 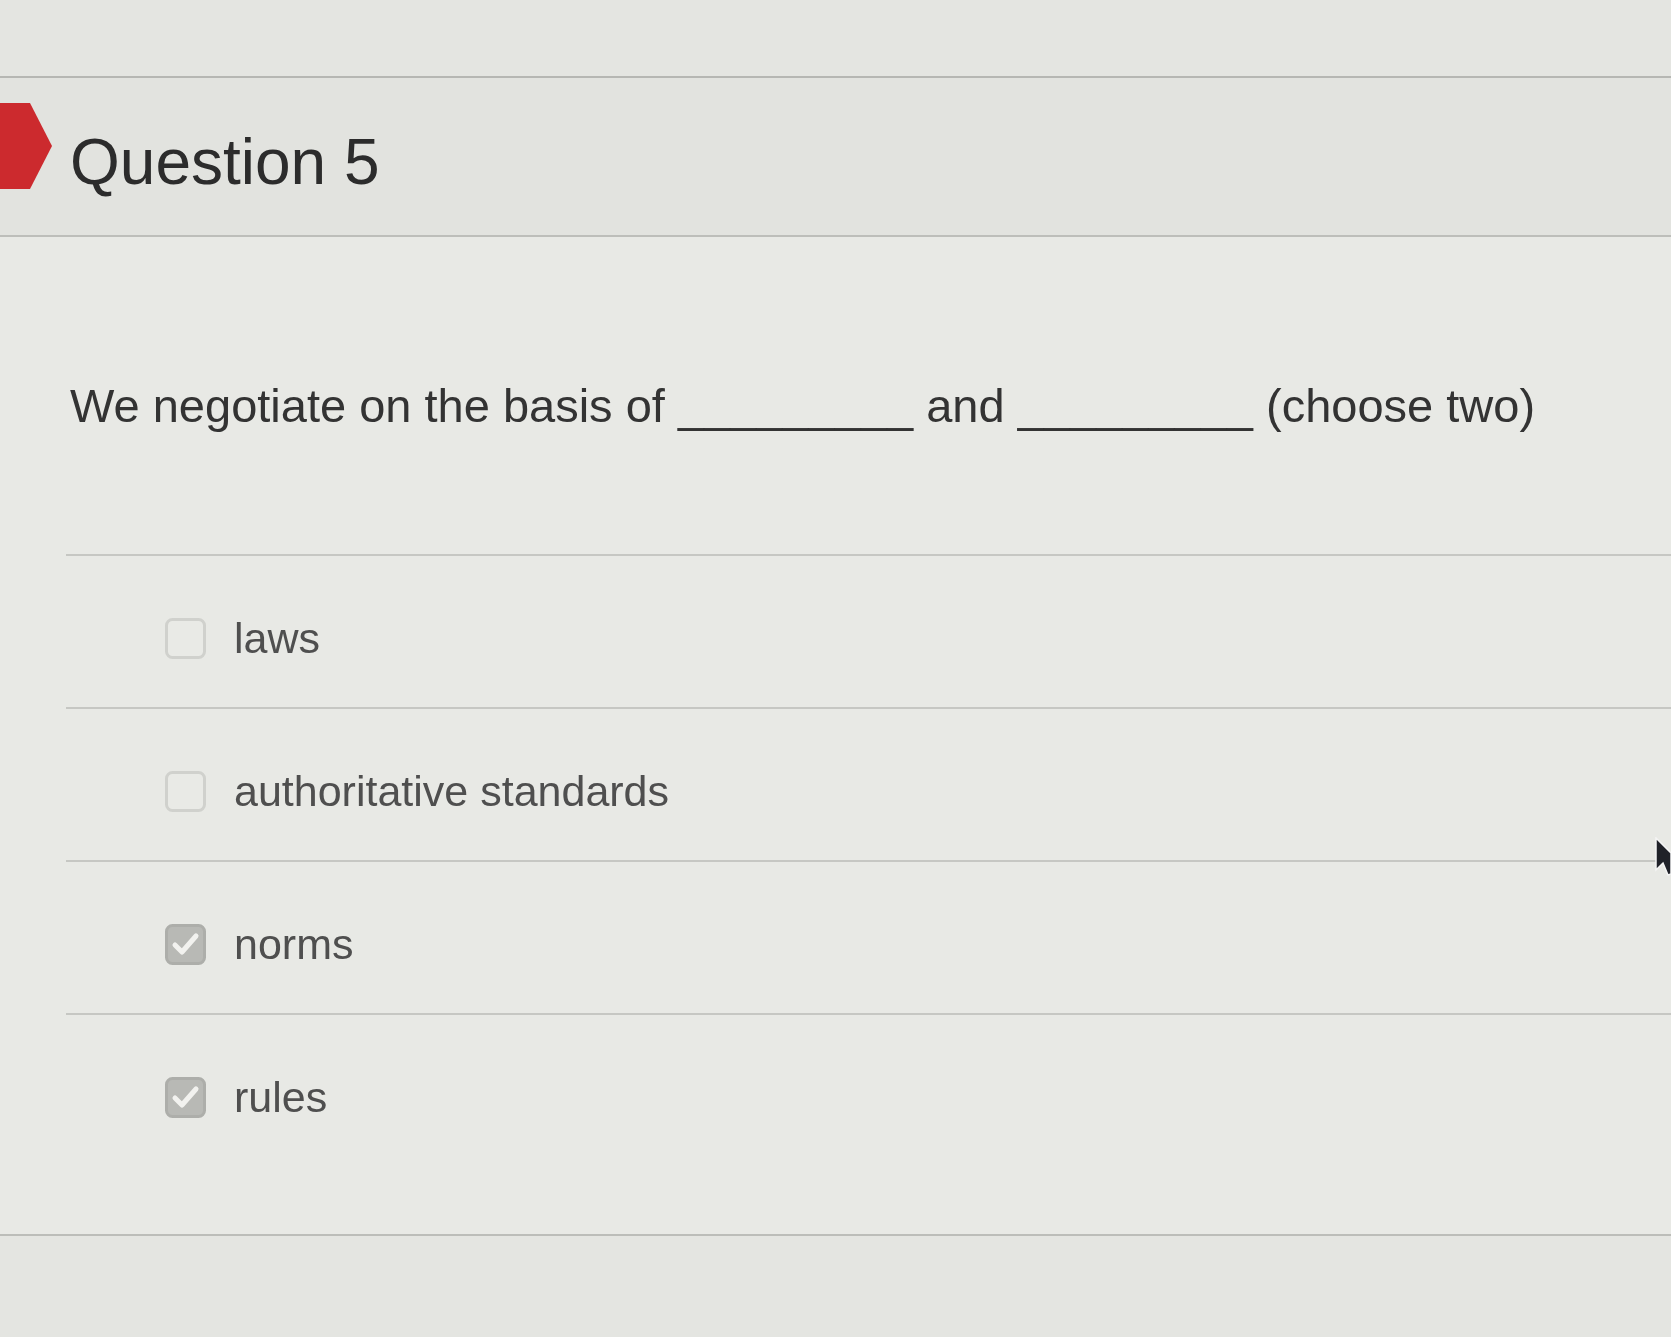 I want to click on option-label: norms, so click(x=294, y=944).